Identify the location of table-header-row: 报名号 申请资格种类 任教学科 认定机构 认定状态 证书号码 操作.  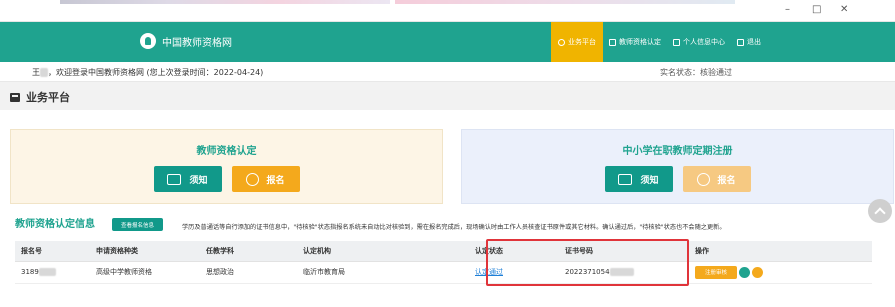
(443, 251).